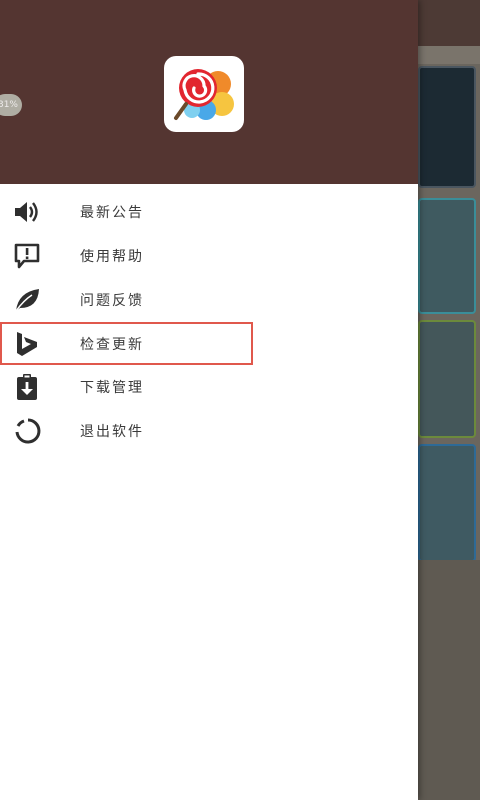  I want to click on menu-label-check-update: 检查更新, so click(112, 345).